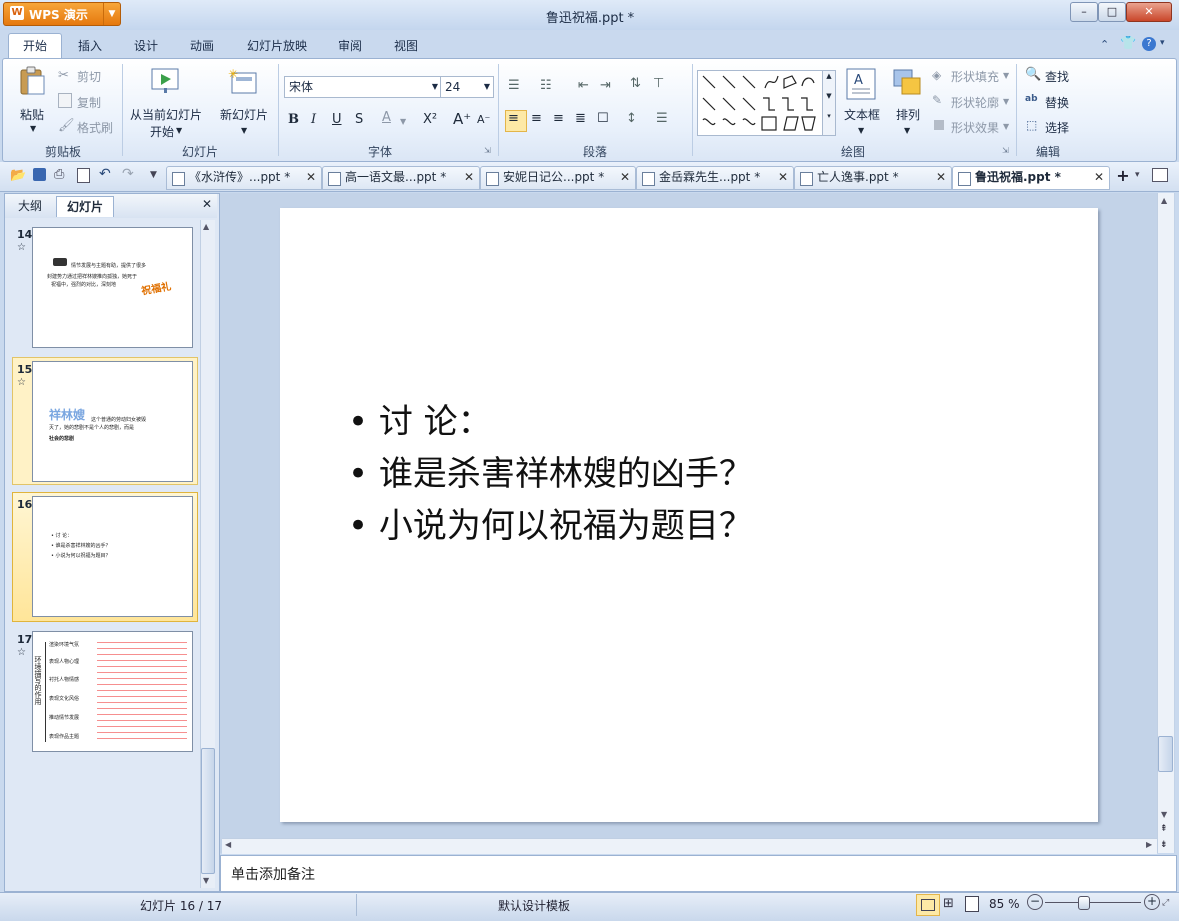 The image size is (1179, 921). What do you see at coordinates (862, 114) in the screenshot?
I see `textbox-button: 文本框` at bounding box center [862, 114].